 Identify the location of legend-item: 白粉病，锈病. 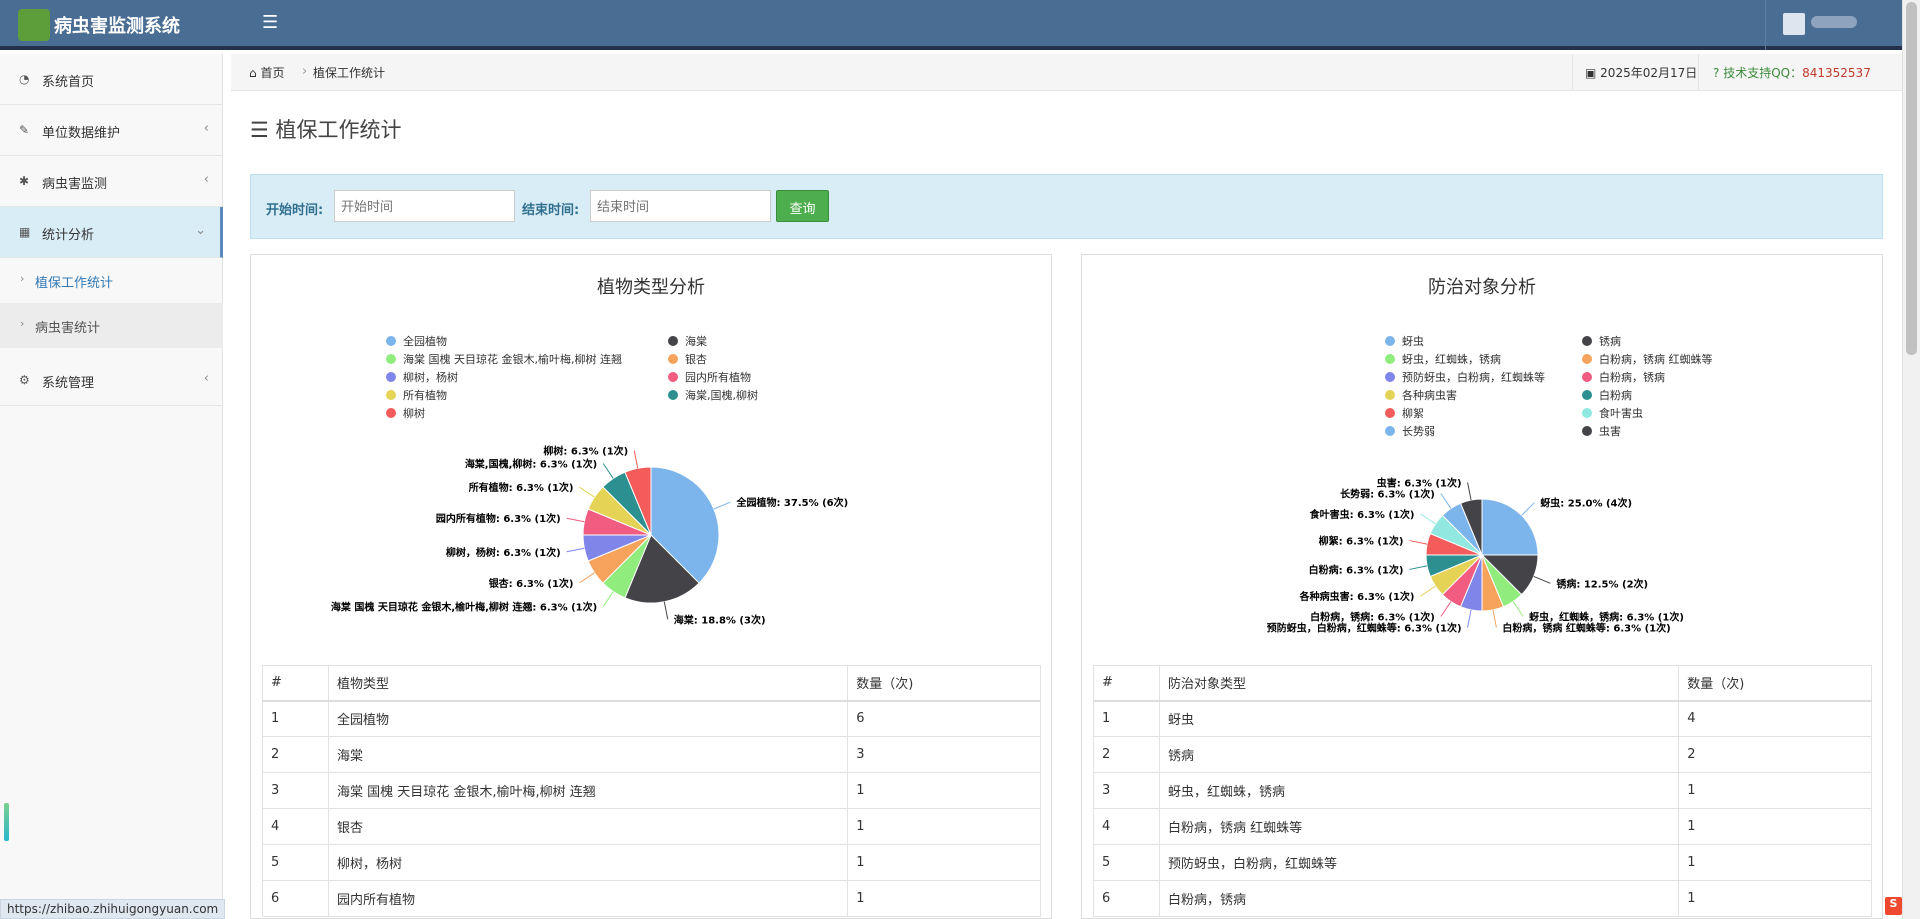
(1632, 377).